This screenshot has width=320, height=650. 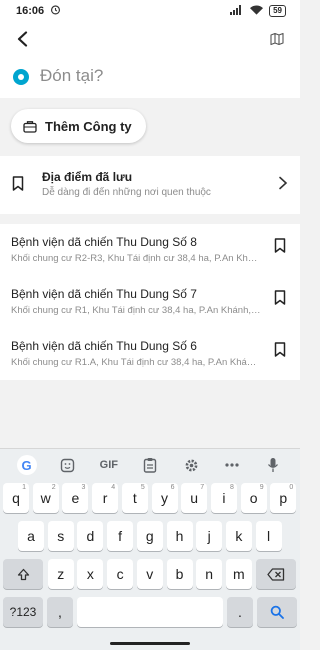 What do you see at coordinates (283, 185) in the screenshot?
I see `chevron-right-icon` at bounding box center [283, 185].